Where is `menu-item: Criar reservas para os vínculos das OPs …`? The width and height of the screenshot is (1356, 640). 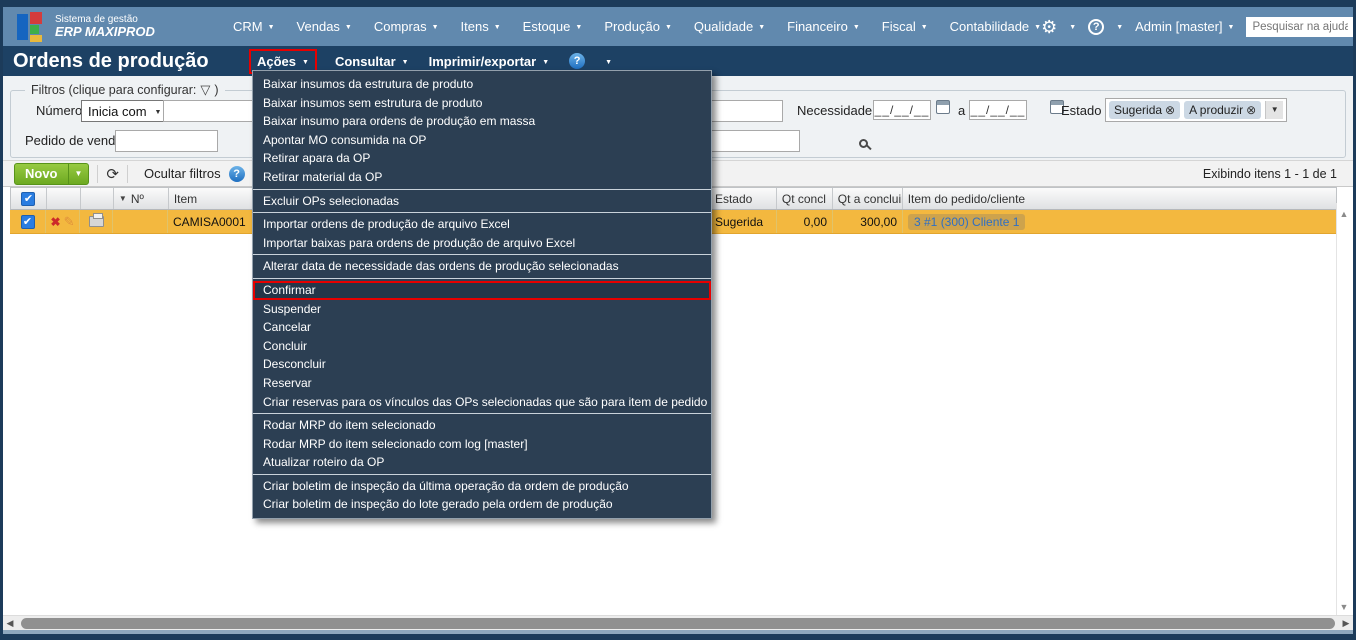 menu-item: Criar reservas para os vínculos das OPs … is located at coordinates (482, 402).